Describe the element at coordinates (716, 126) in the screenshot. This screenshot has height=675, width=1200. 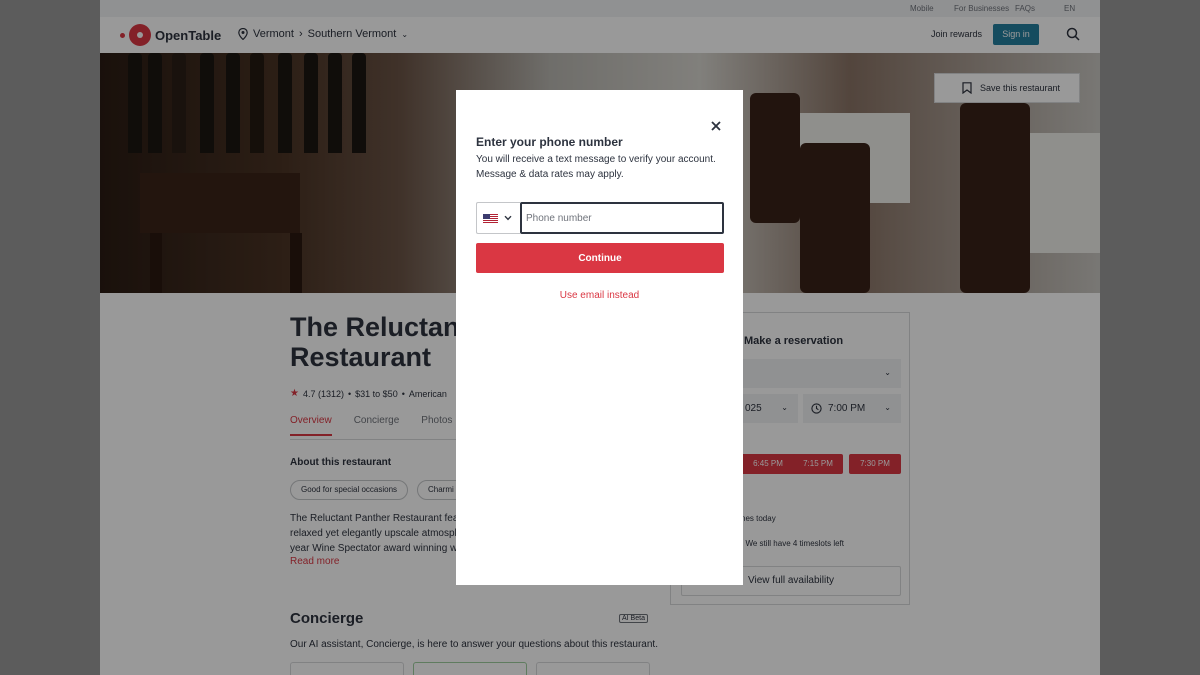
I see `close-icon` at that location.